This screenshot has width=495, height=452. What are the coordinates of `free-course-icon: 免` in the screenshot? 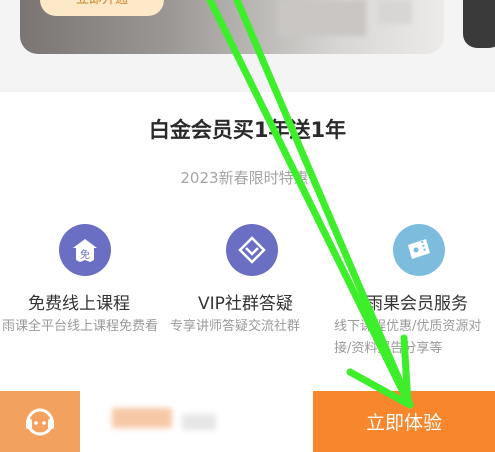 It's located at (85, 250).